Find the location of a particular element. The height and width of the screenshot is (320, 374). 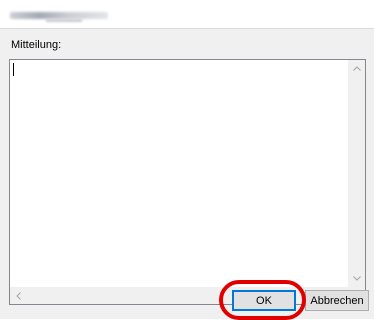

text-caret is located at coordinates (13, 69).